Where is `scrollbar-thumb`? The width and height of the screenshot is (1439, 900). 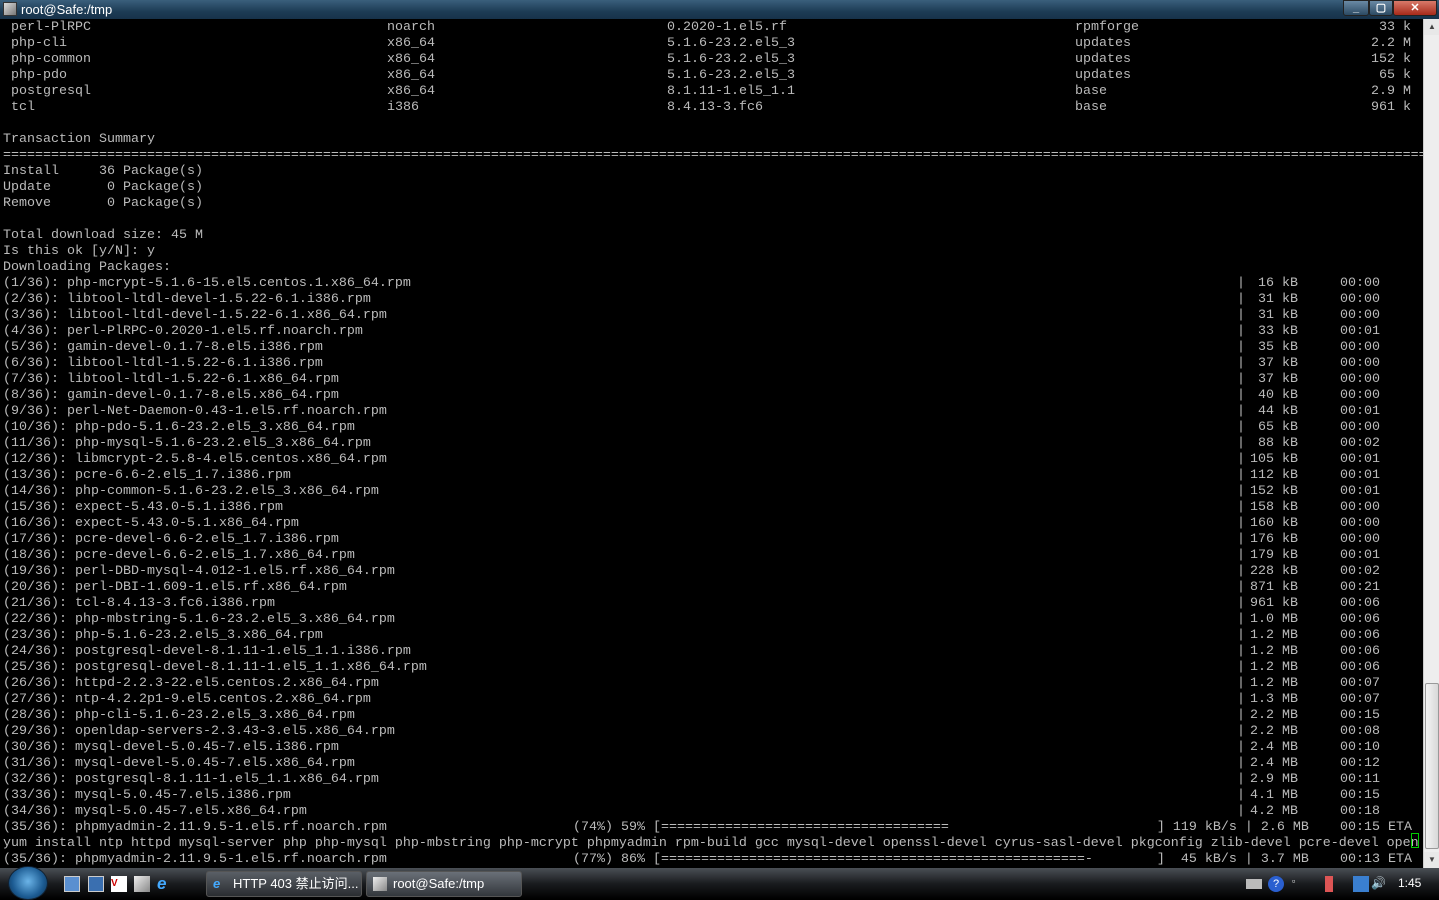
scrollbar-thumb is located at coordinates (1432, 766).